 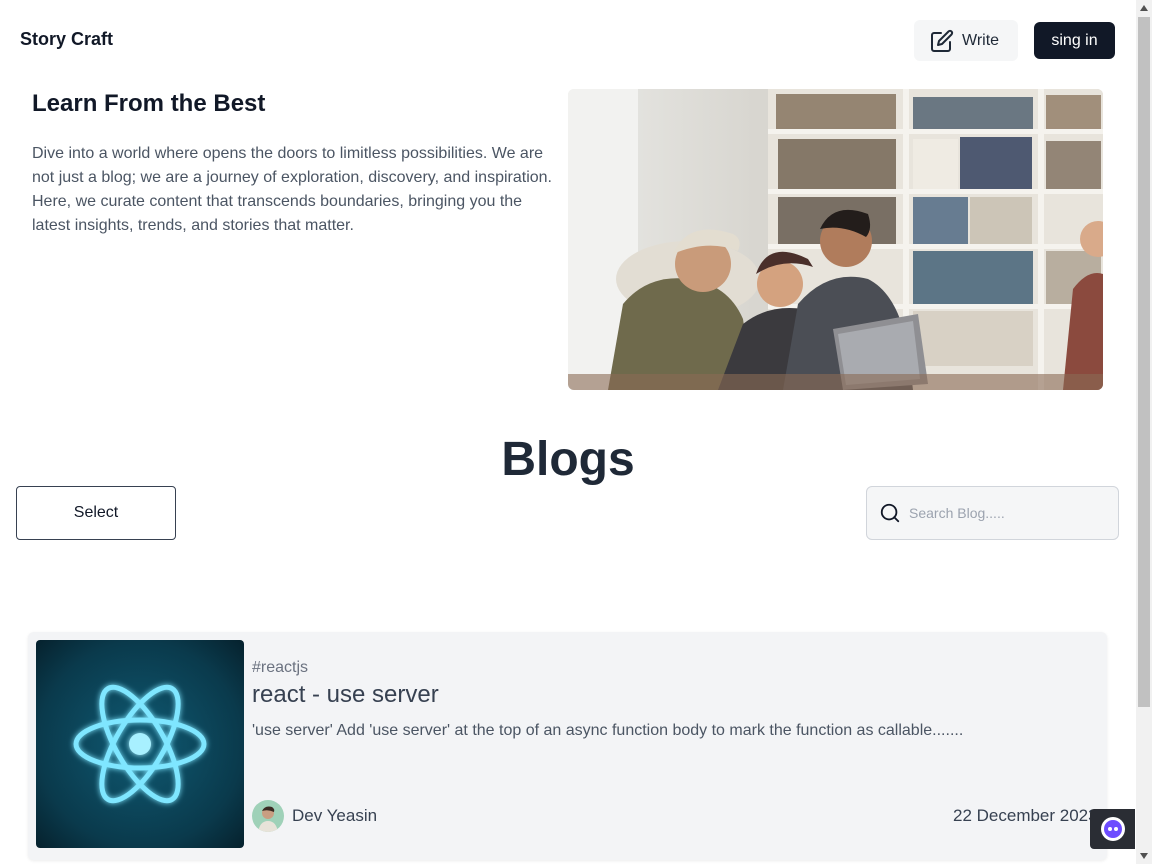 What do you see at coordinates (1144, 362) in the screenshot?
I see `scrollbar-thumb` at bounding box center [1144, 362].